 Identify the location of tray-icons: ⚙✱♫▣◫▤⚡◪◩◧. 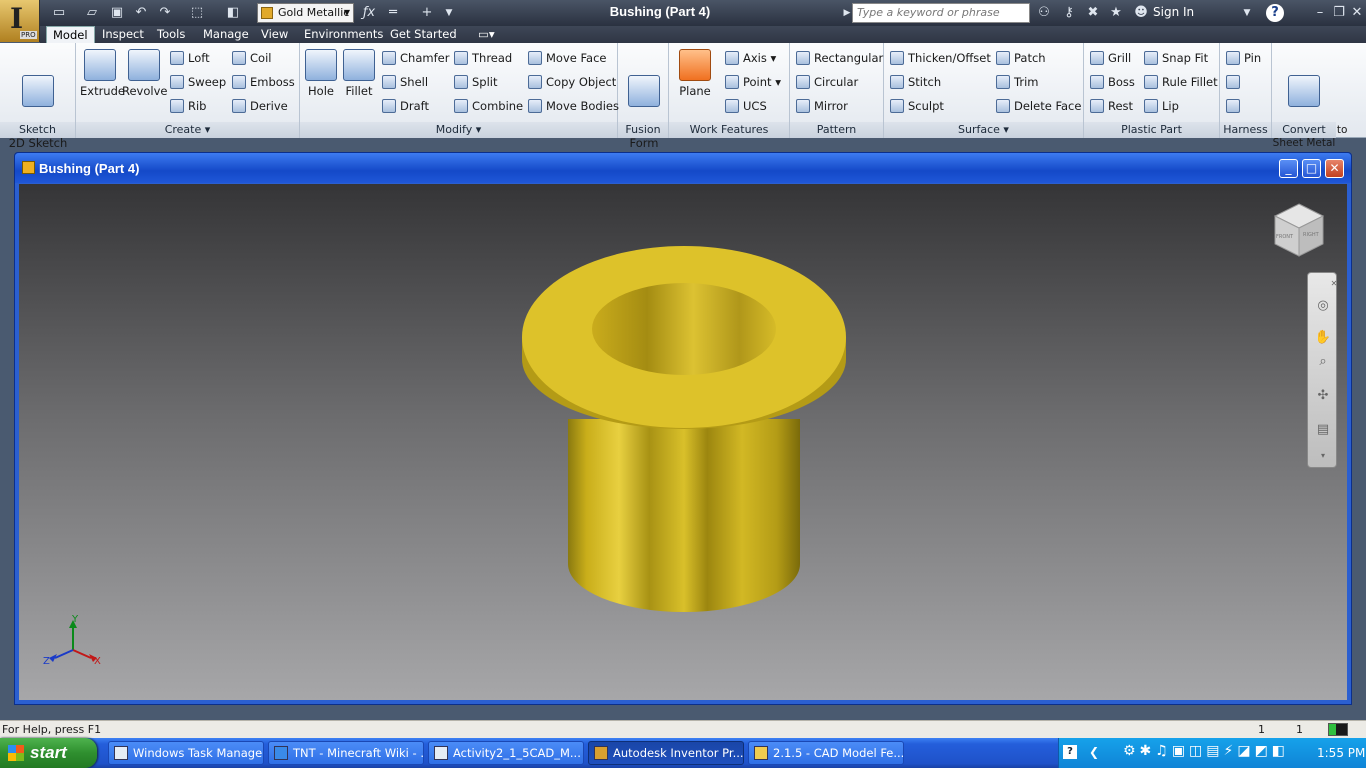
(1206, 751).